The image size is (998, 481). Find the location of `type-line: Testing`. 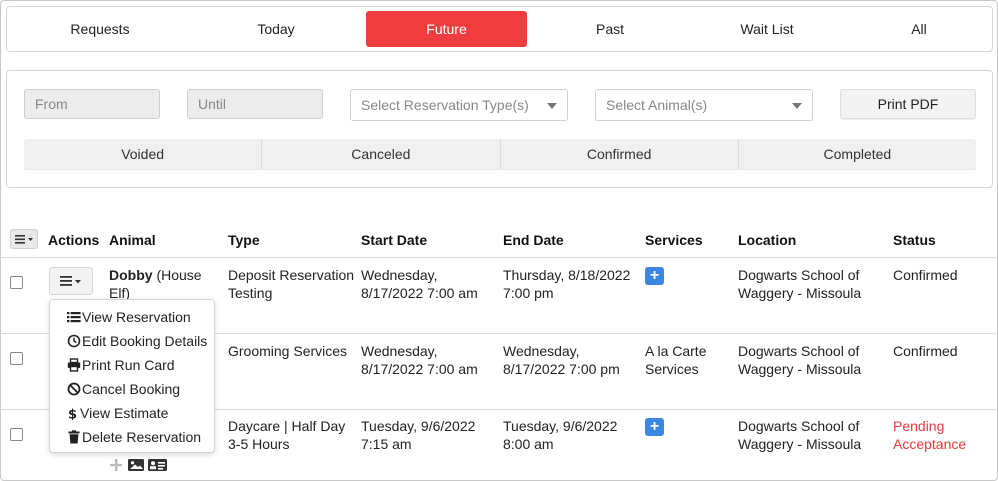

type-line: Testing is located at coordinates (250, 293).